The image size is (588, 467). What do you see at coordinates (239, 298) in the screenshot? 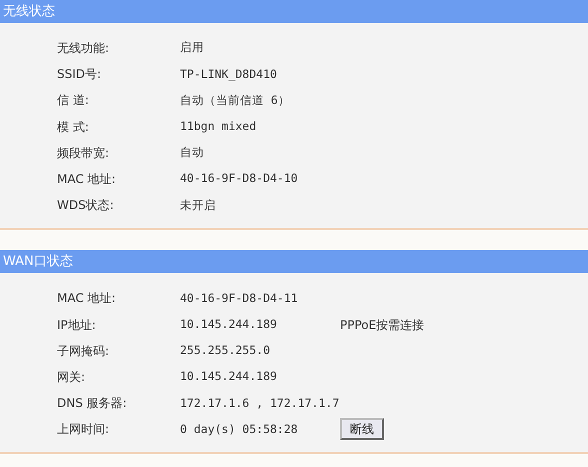
I see `field-value: 40-16-9F-D8-D4-11` at bounding box center [239, 298].